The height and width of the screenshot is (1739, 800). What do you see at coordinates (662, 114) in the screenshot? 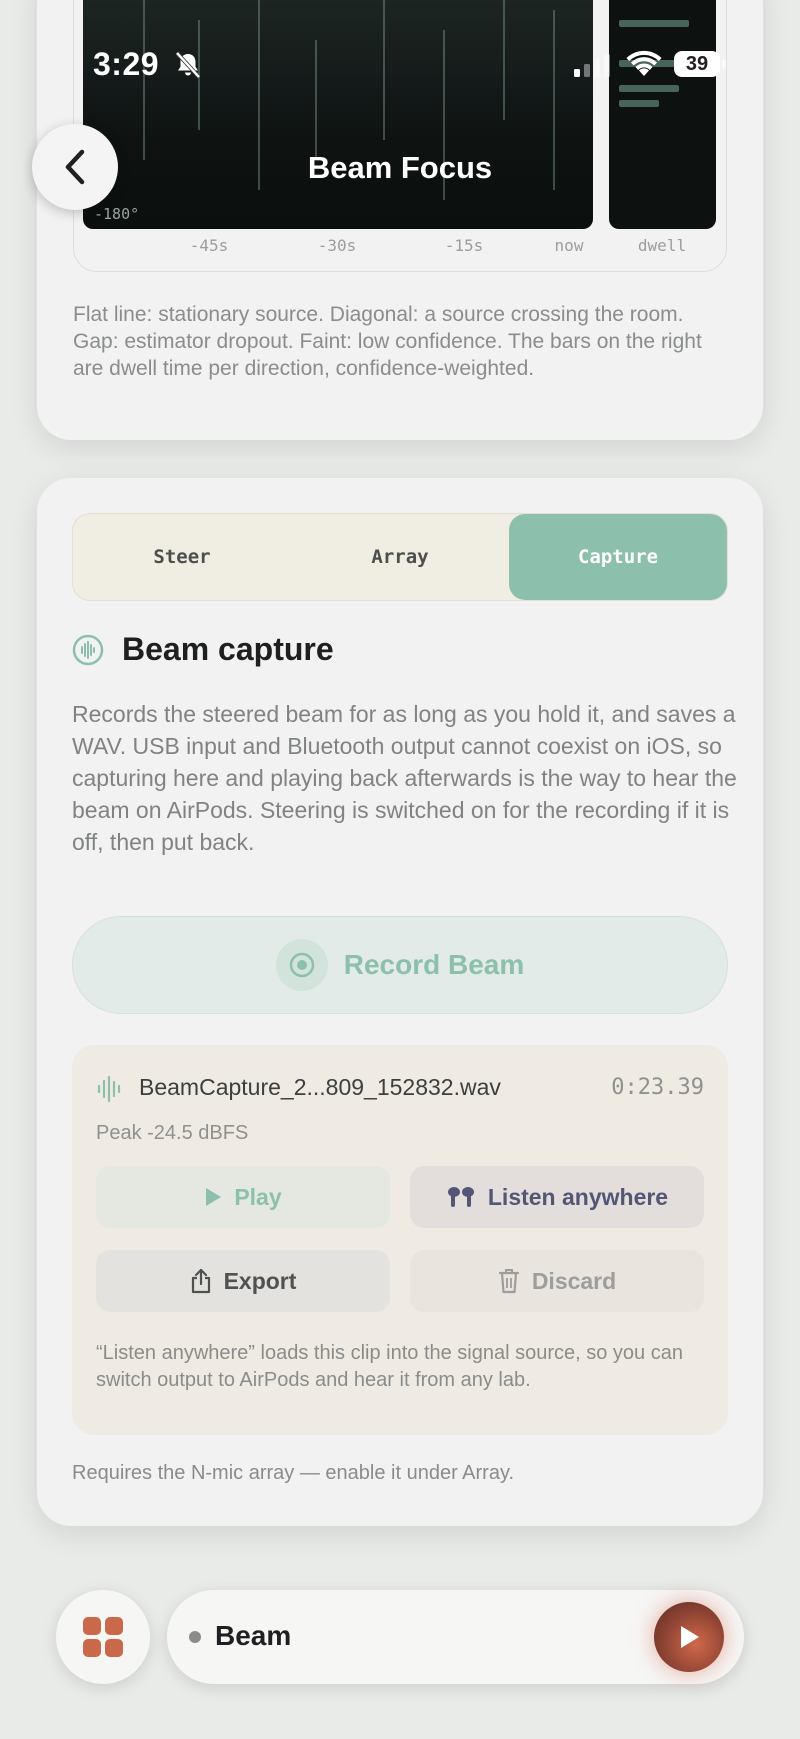
I see `dwell-bars` at bounding box center [662, 114].